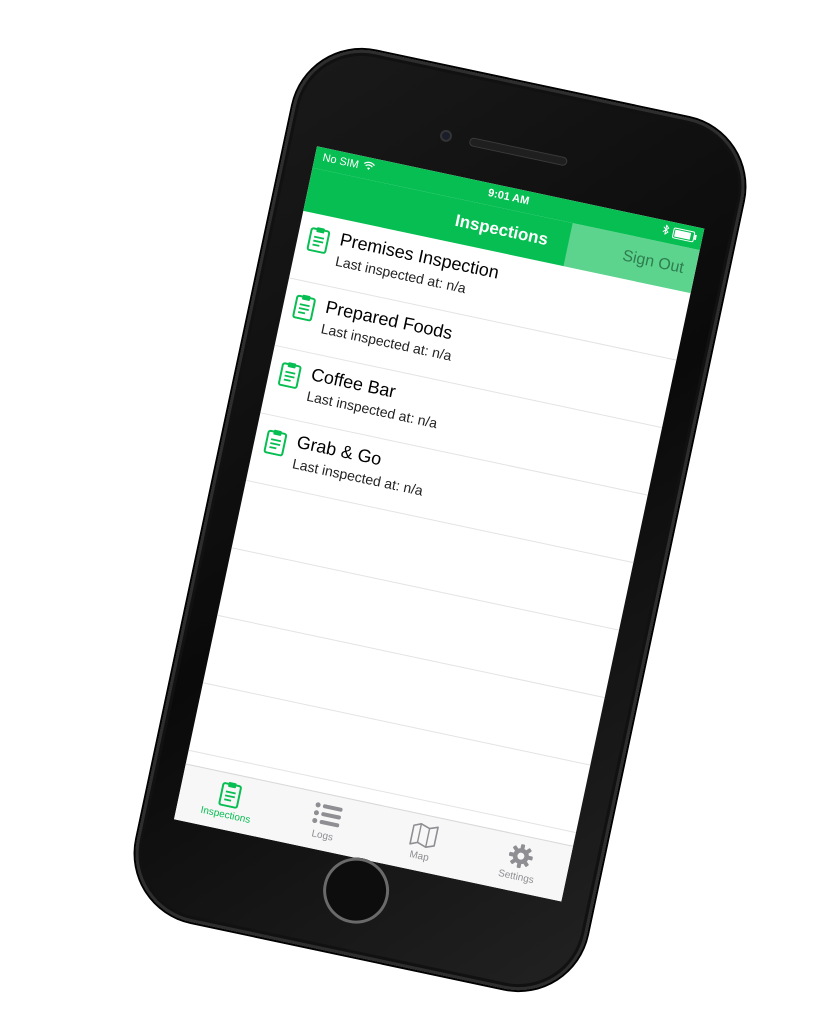 This screenshot has height=1036, width=820. Describe the element at coordinates (446, 135) in the screenshot. I see `front-camera` at that location.